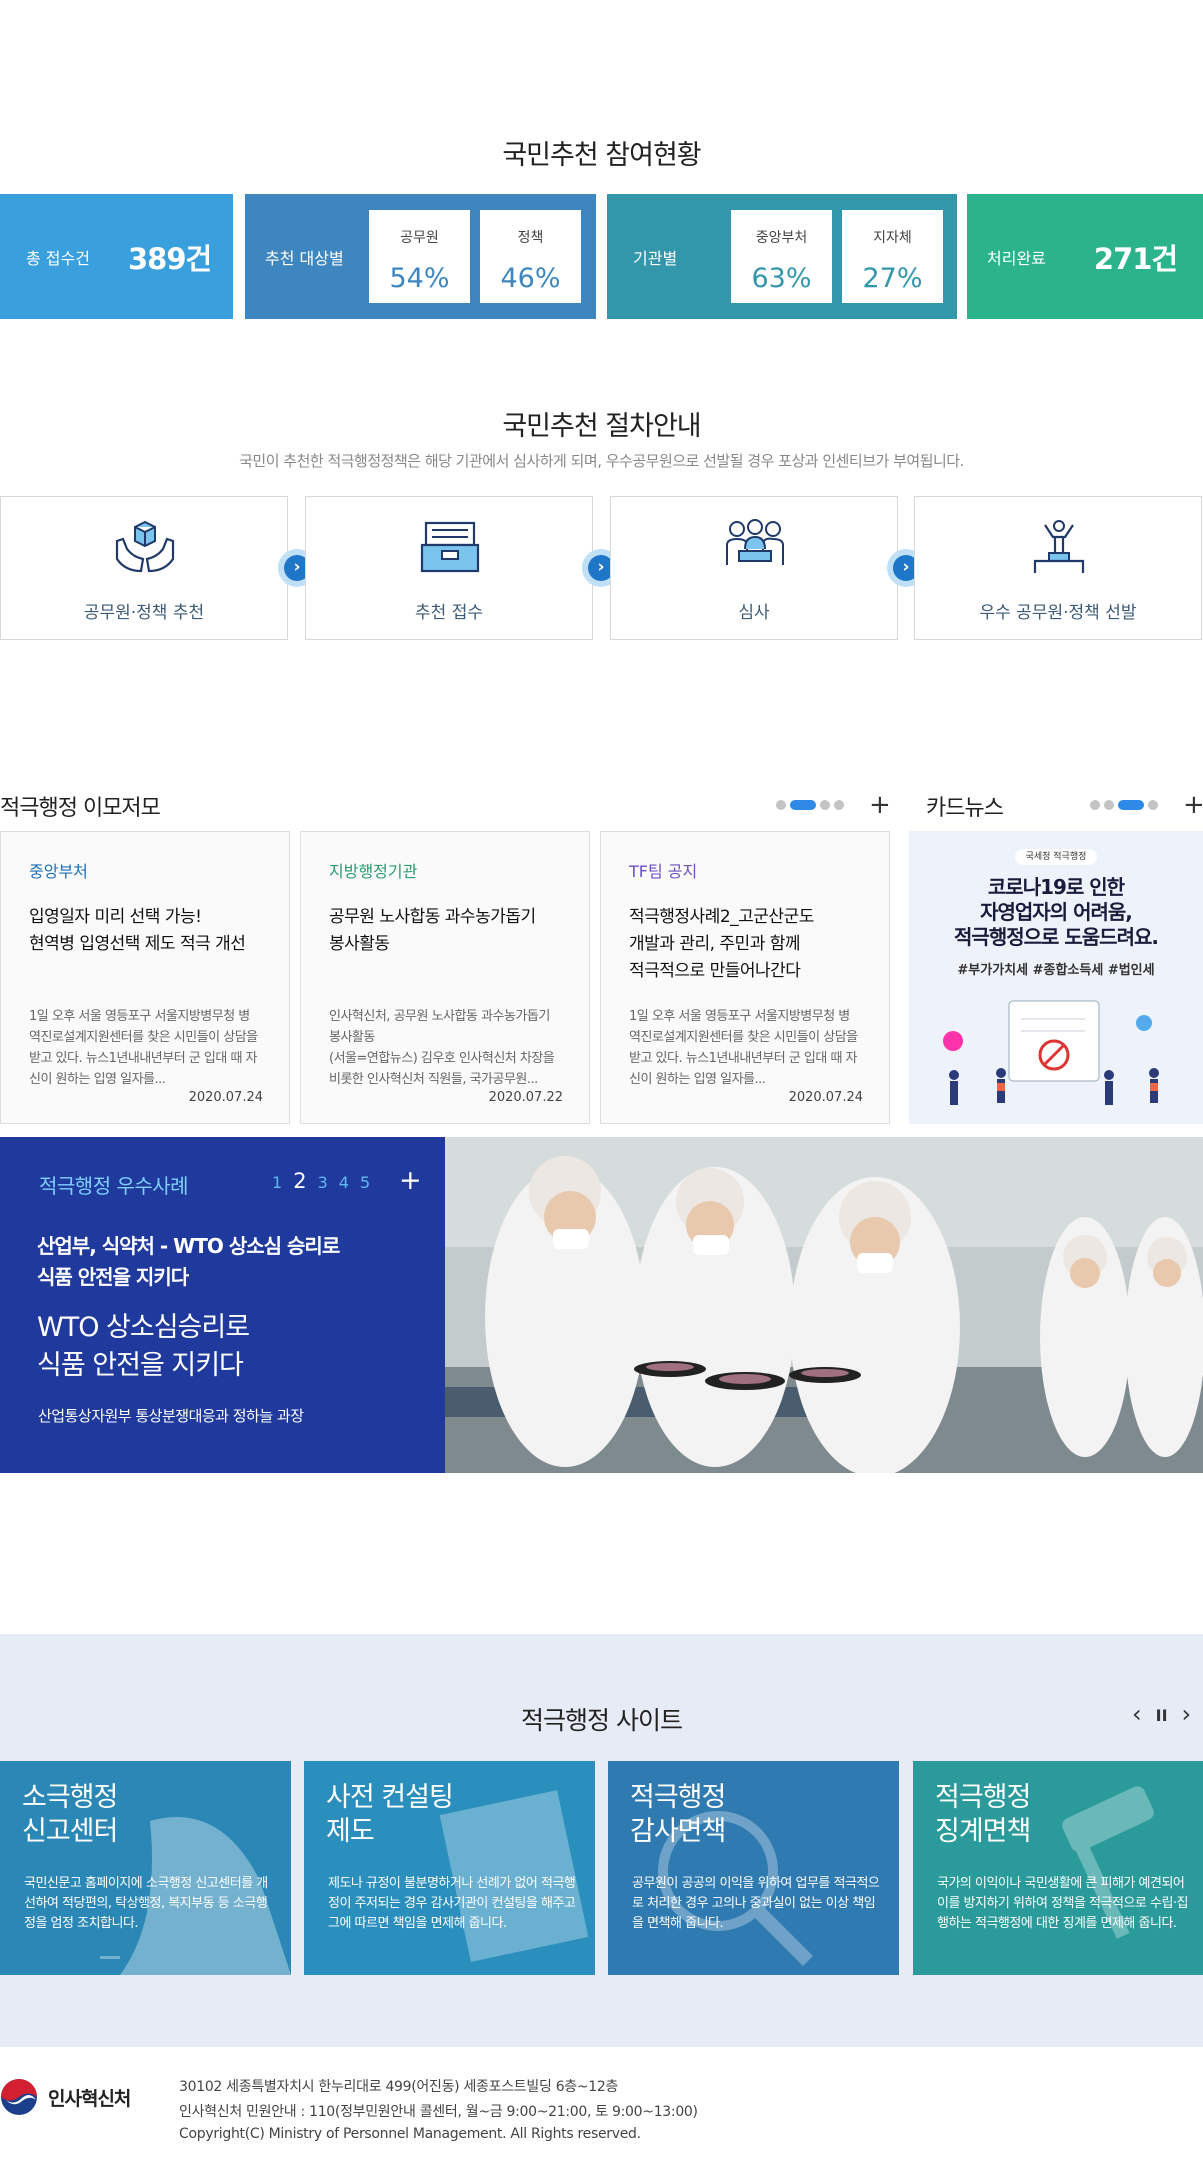  I want to click on stat-org-label: 기관별, so click(655, 258).